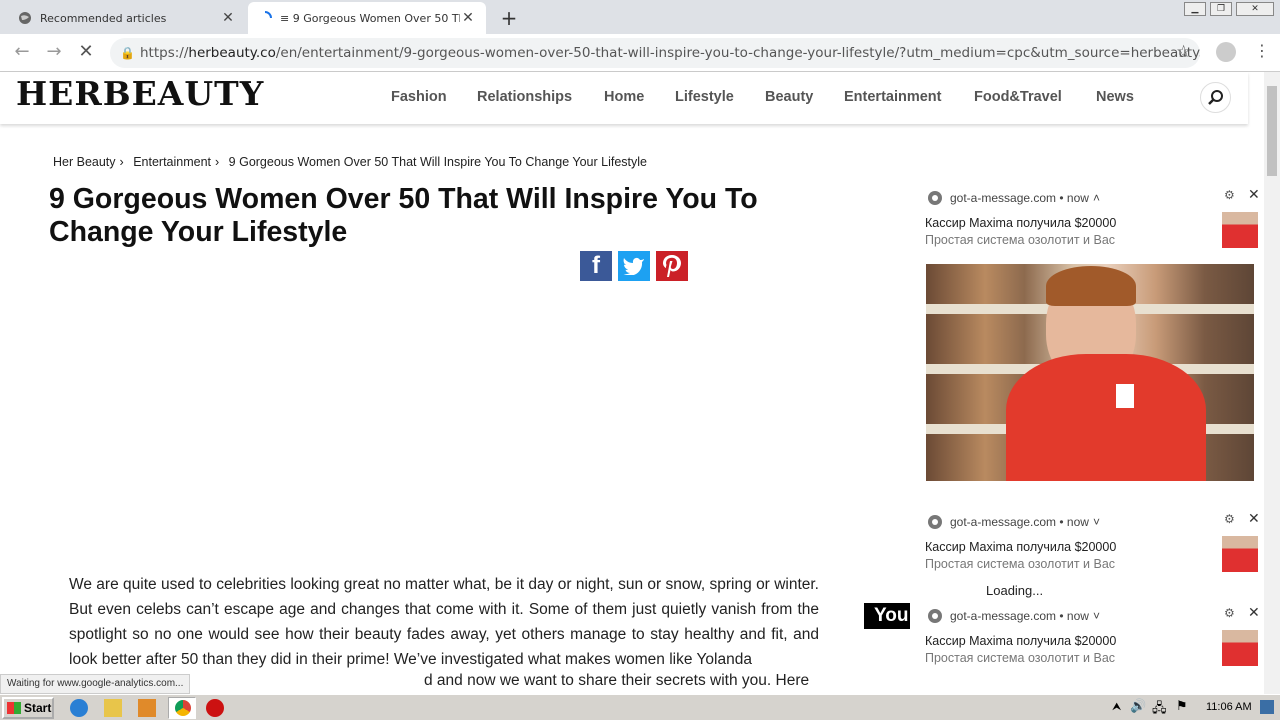 The width and height of the screenshot is (1280, 721). I want to click on site-logo: HerBeauty, so click(140, 93).